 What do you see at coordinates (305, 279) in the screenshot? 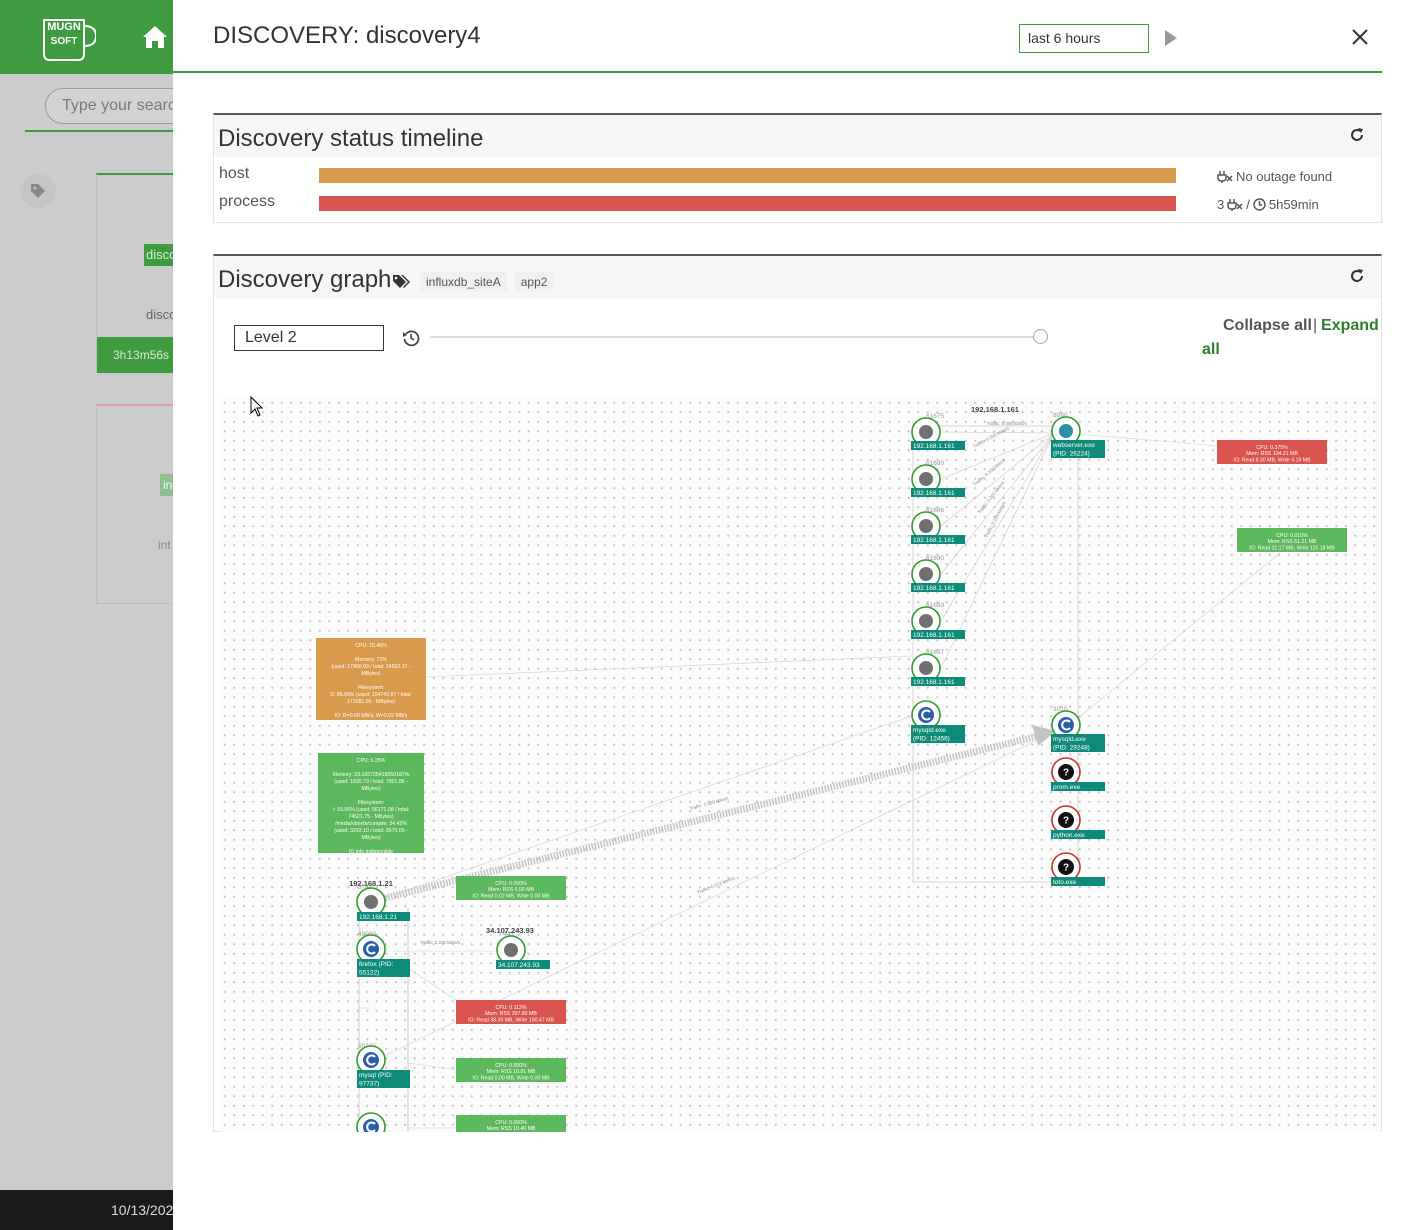
I see `graph-title: Discovery graph` at bounding box center [305, 279].